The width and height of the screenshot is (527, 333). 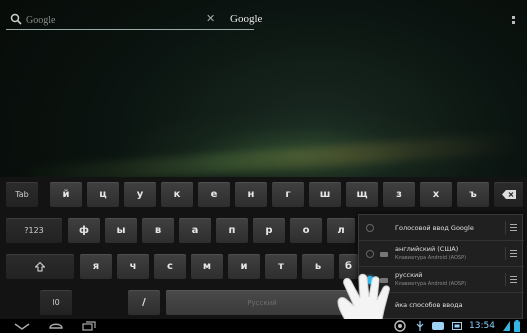 What do you see at coordinates (288, 194) in the screenshot?
I see `key: г` at bounding box center [288, 194].